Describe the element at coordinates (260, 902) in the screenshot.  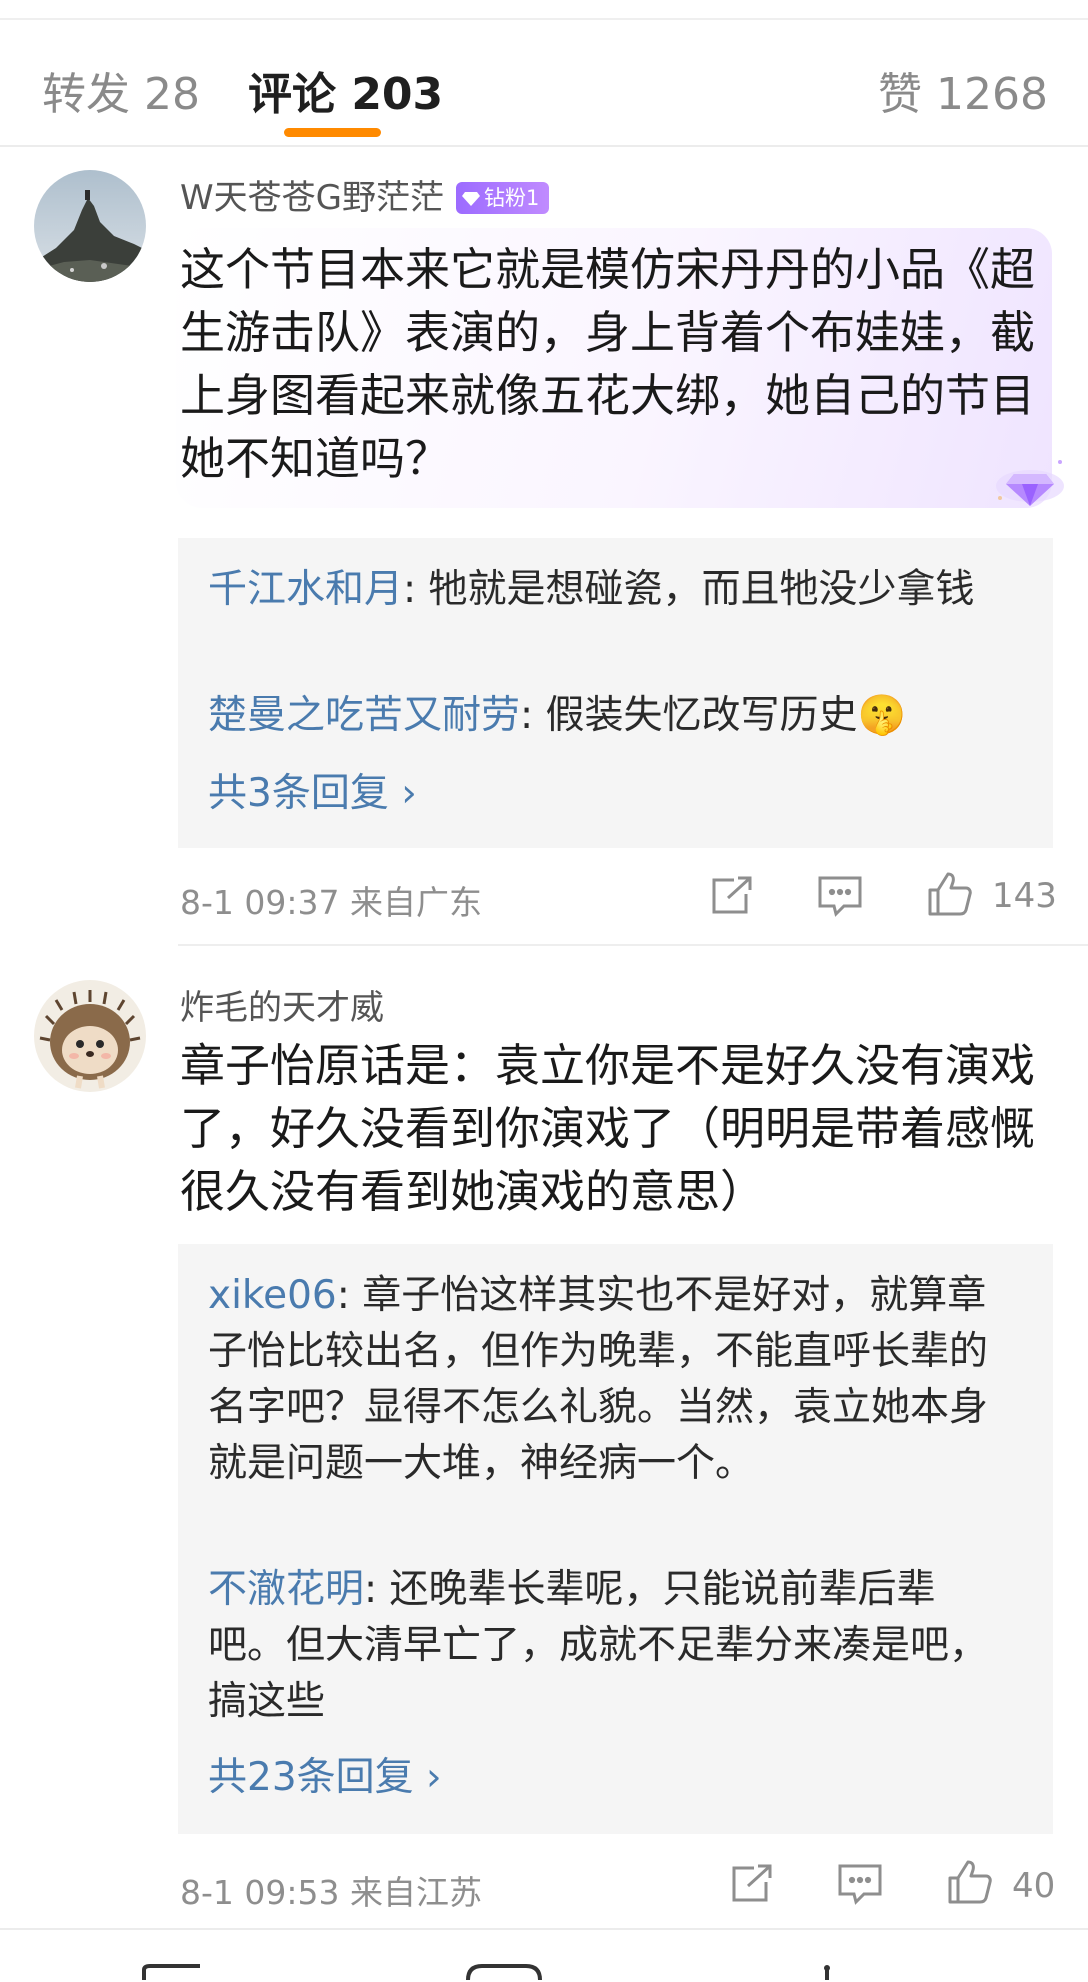
I see `comment-time: 8-1 09:37` at that location.